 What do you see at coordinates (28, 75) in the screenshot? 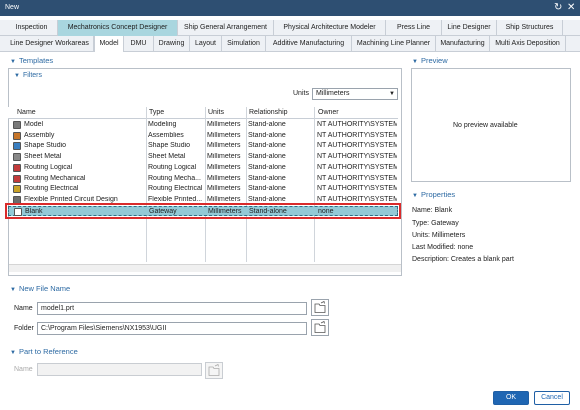
I see `filters-header: ▼ Filters` at bounding box center [28, 75].